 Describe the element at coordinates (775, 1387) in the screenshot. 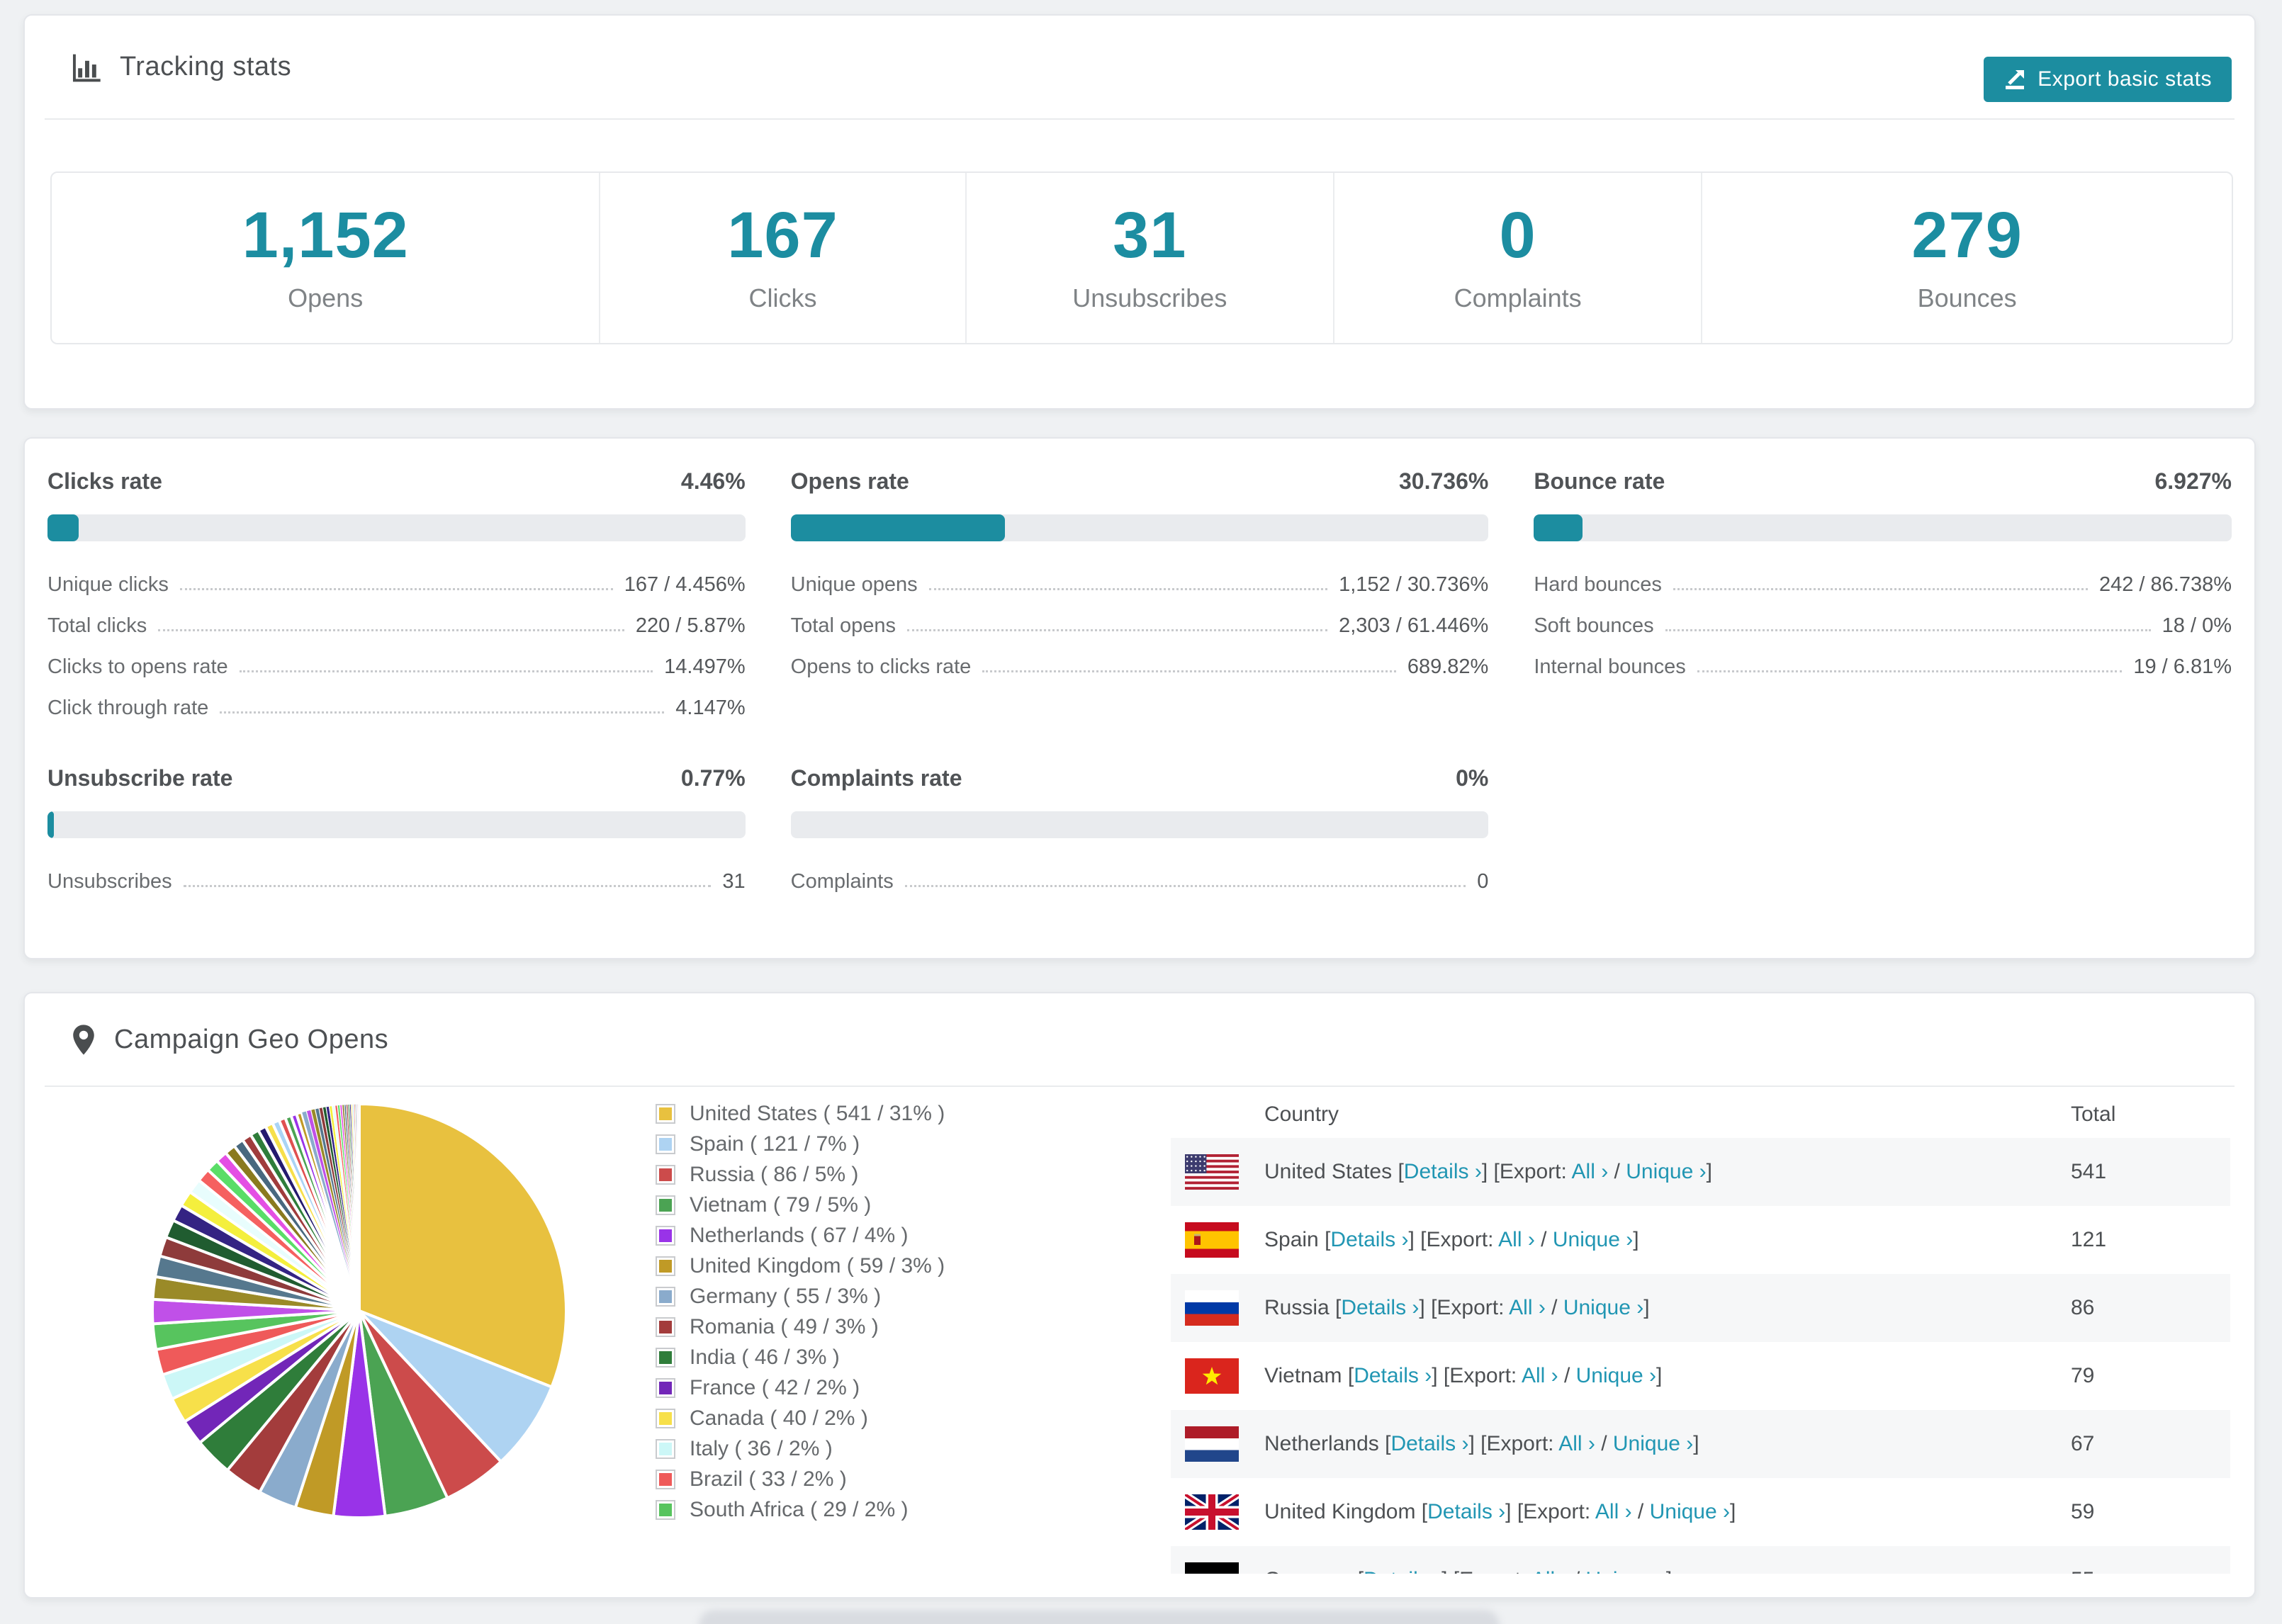

I see `legend-label: France ( 42 / 2% )` at that location.